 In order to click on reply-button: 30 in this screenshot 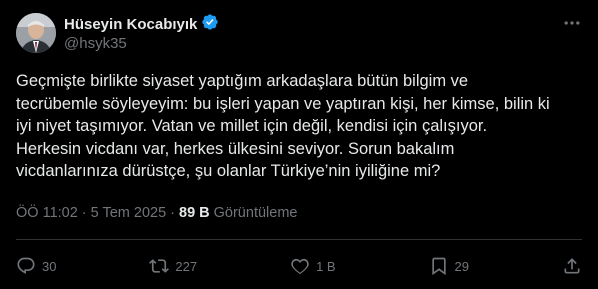, I will do `click(36, 266)`.